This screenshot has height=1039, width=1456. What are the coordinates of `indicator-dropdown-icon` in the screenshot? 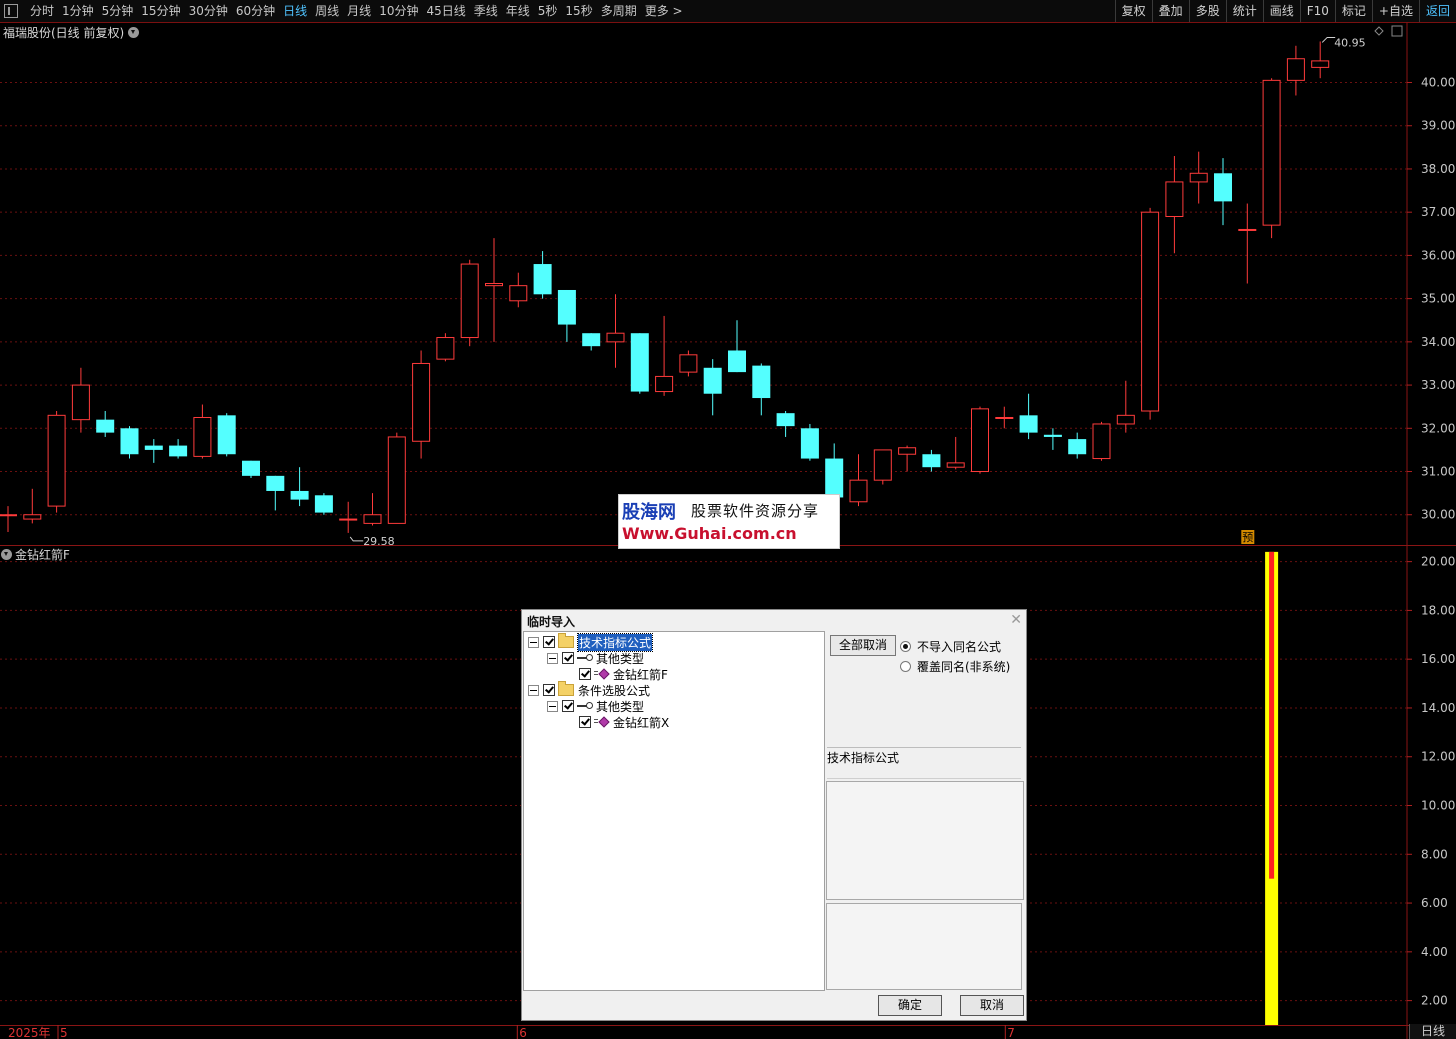 It's located at (6, 554).